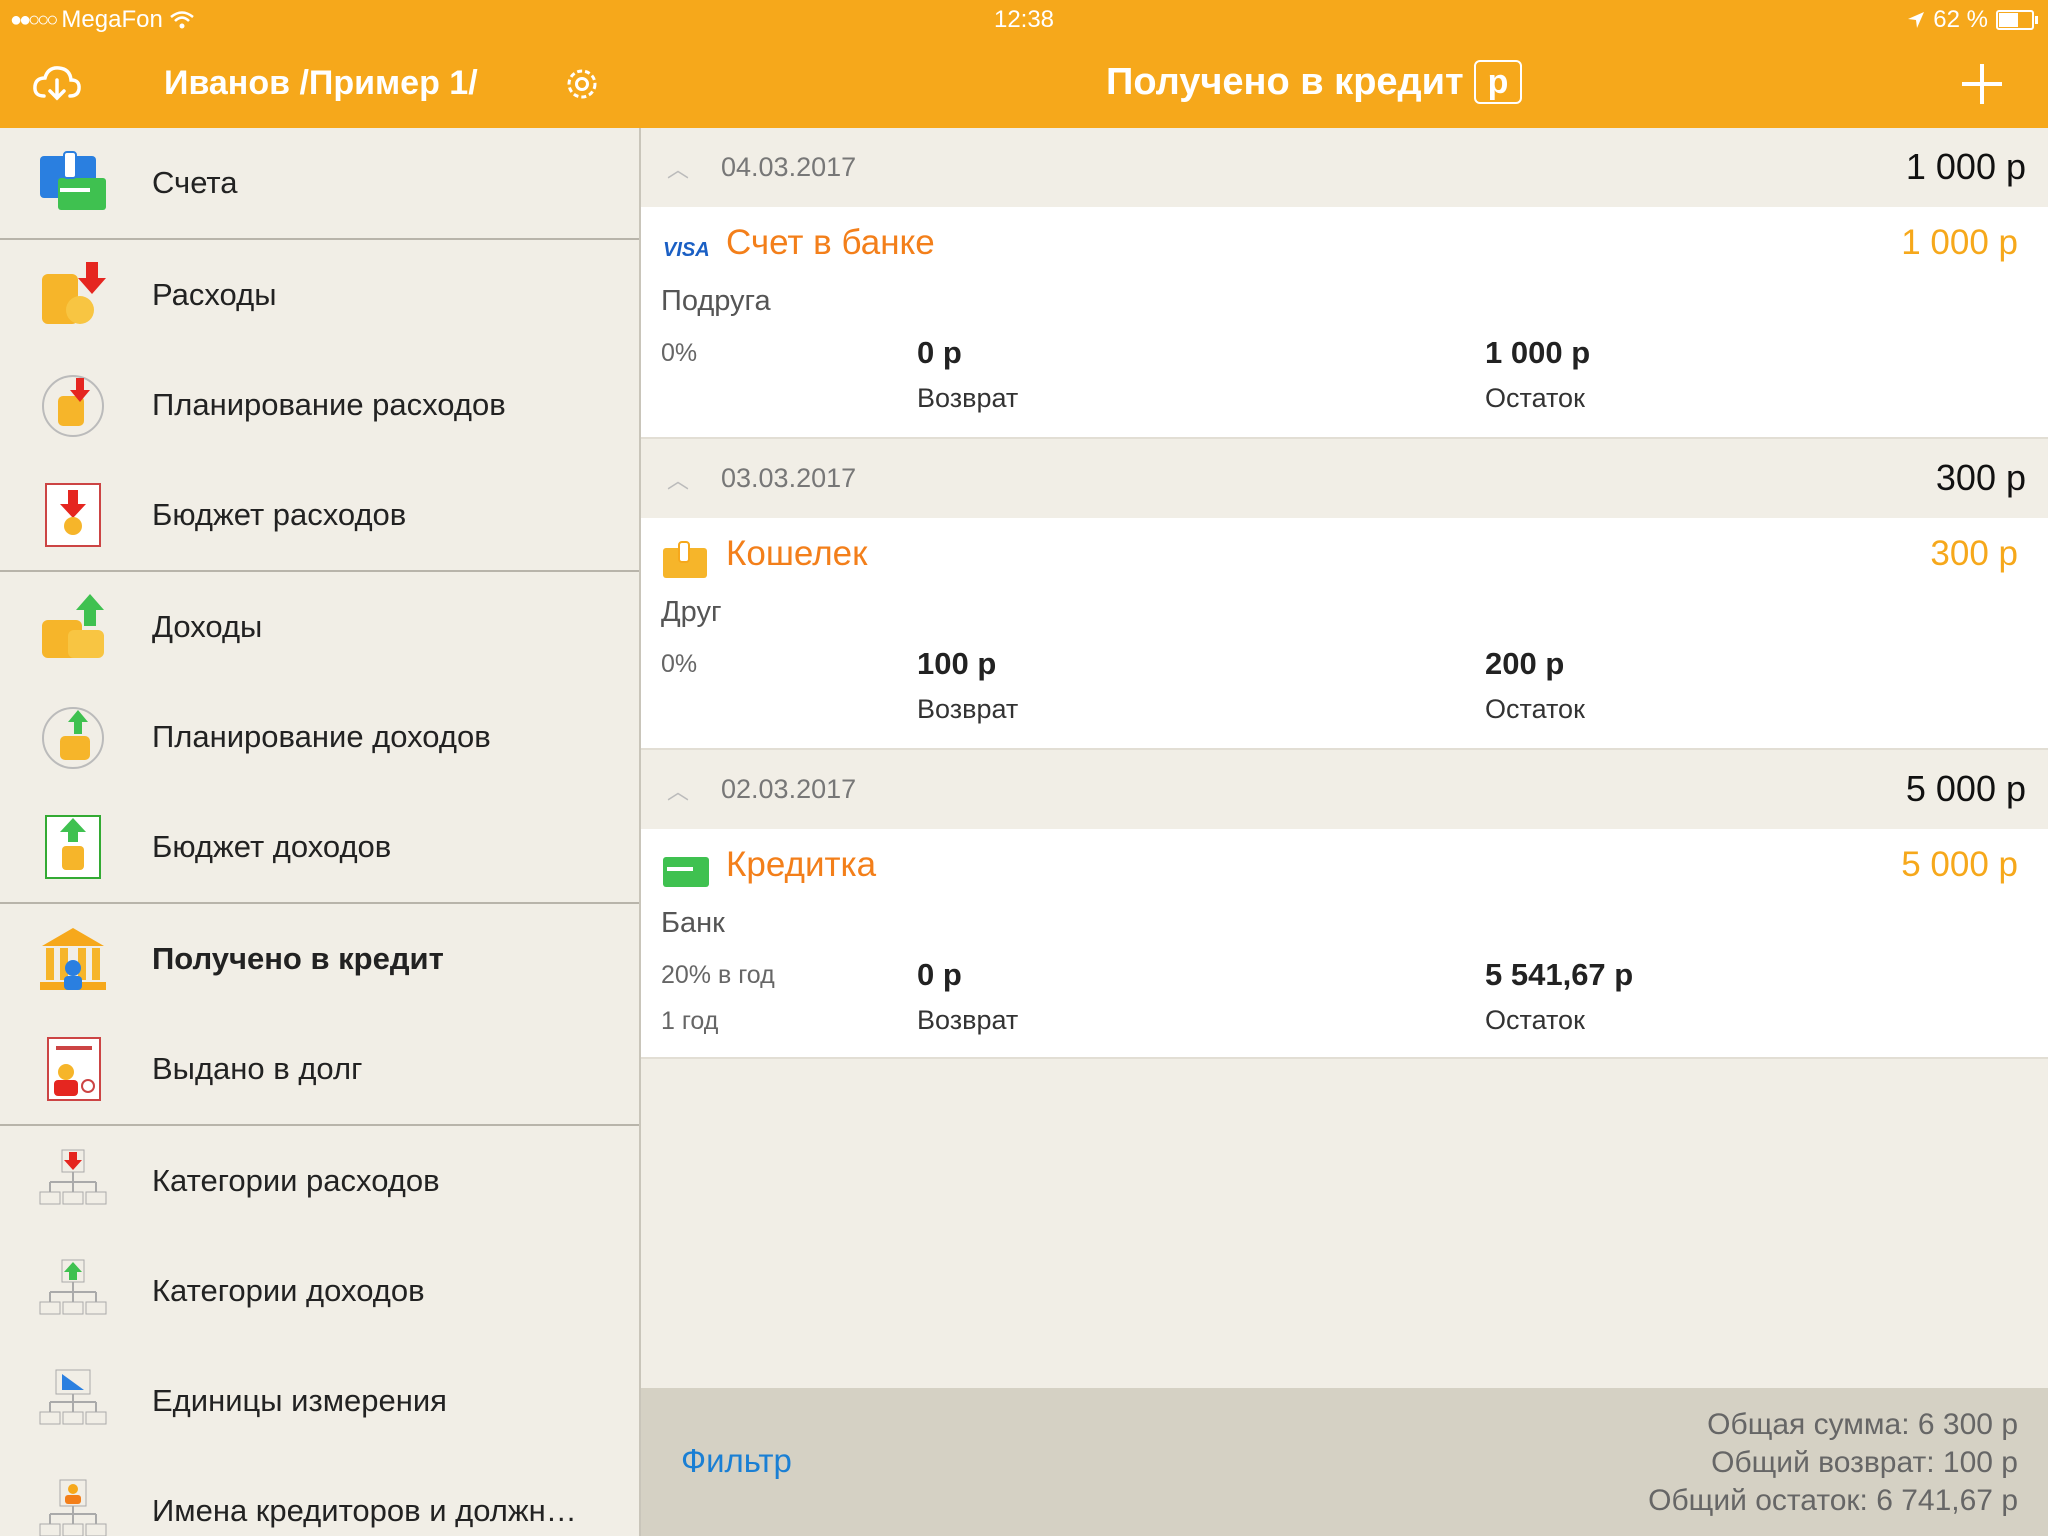 The image size is (2048, 1536). What do you see at coordinates (272, 846) in the screenshot?
I see `sidebar-item-label: Бюджет доходов` at bounding box center [272, 846].